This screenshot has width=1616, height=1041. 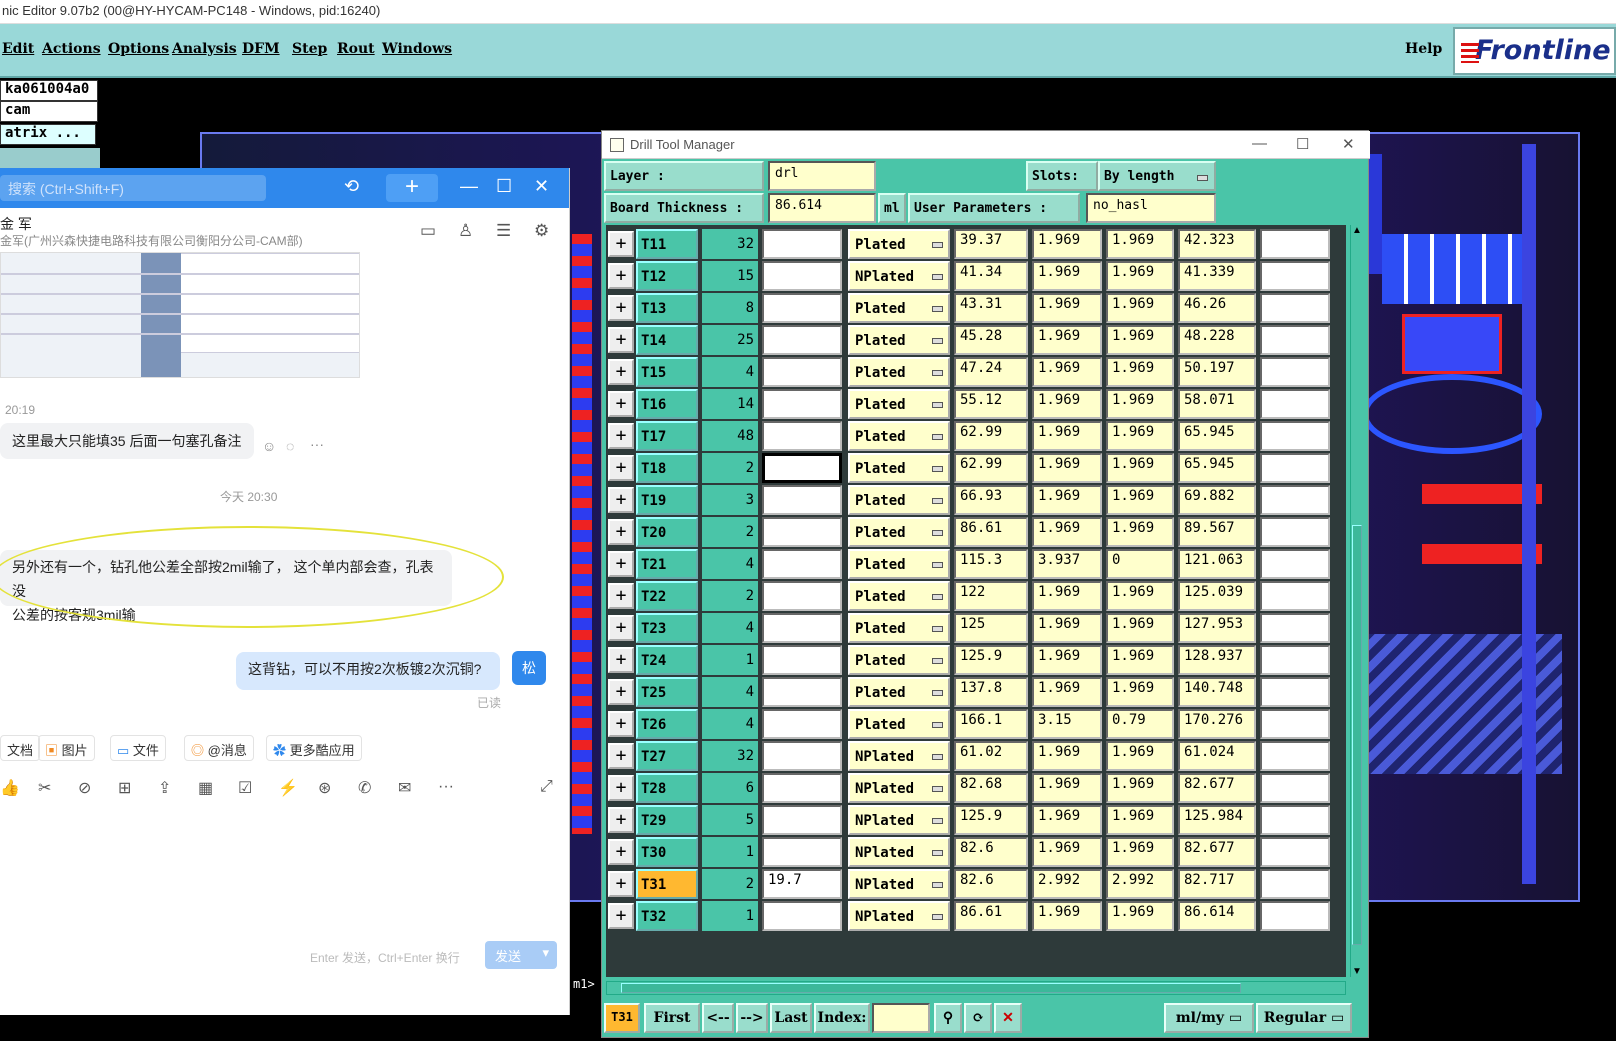 What do you see at coordinates (133, 188) in the screenshot?
I see `chat-search-input: 搜索 (Ctrl+Shift+F)` at bounding box center [133, 188].